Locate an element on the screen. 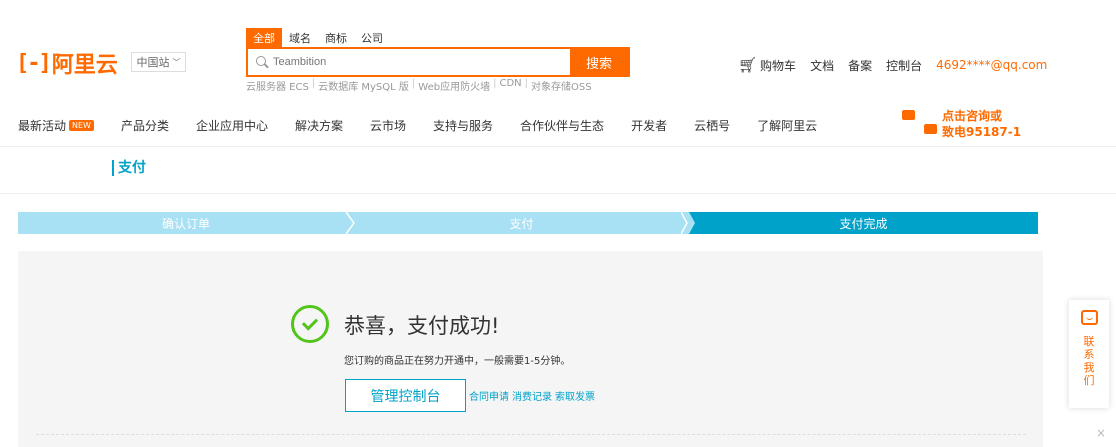  nav-item-products: 产品分类 is located at coordinates (145, 125).